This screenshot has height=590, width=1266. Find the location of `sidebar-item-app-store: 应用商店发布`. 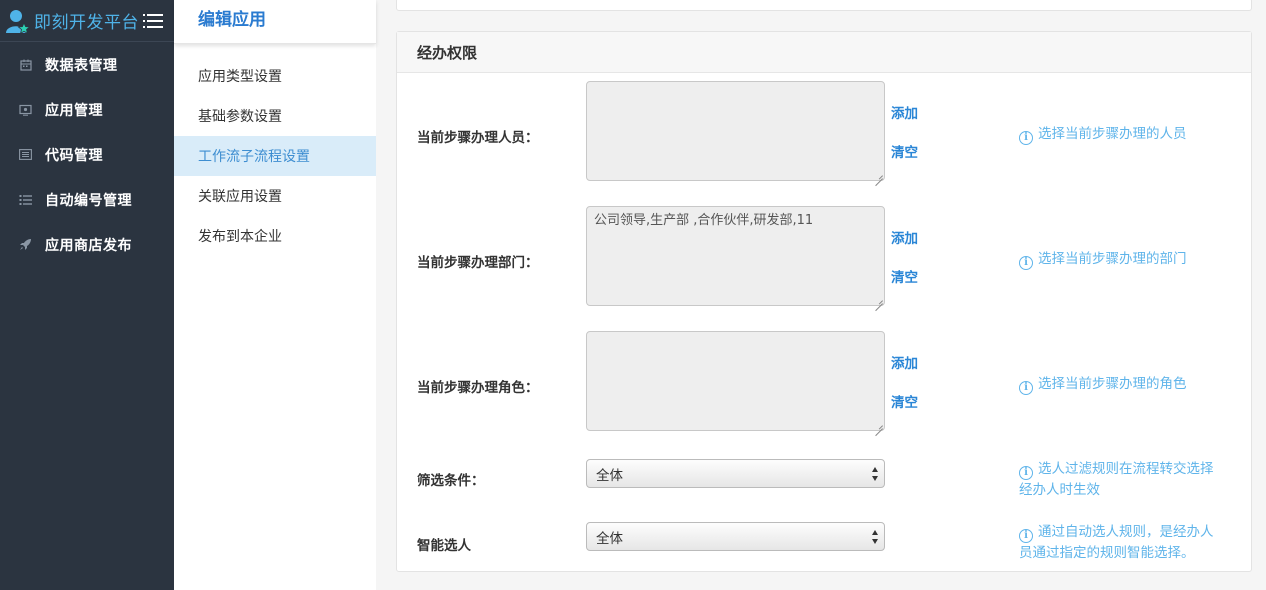

sidebar-item-app-store: 应用商店发布 is located at coordinates (87, 244).